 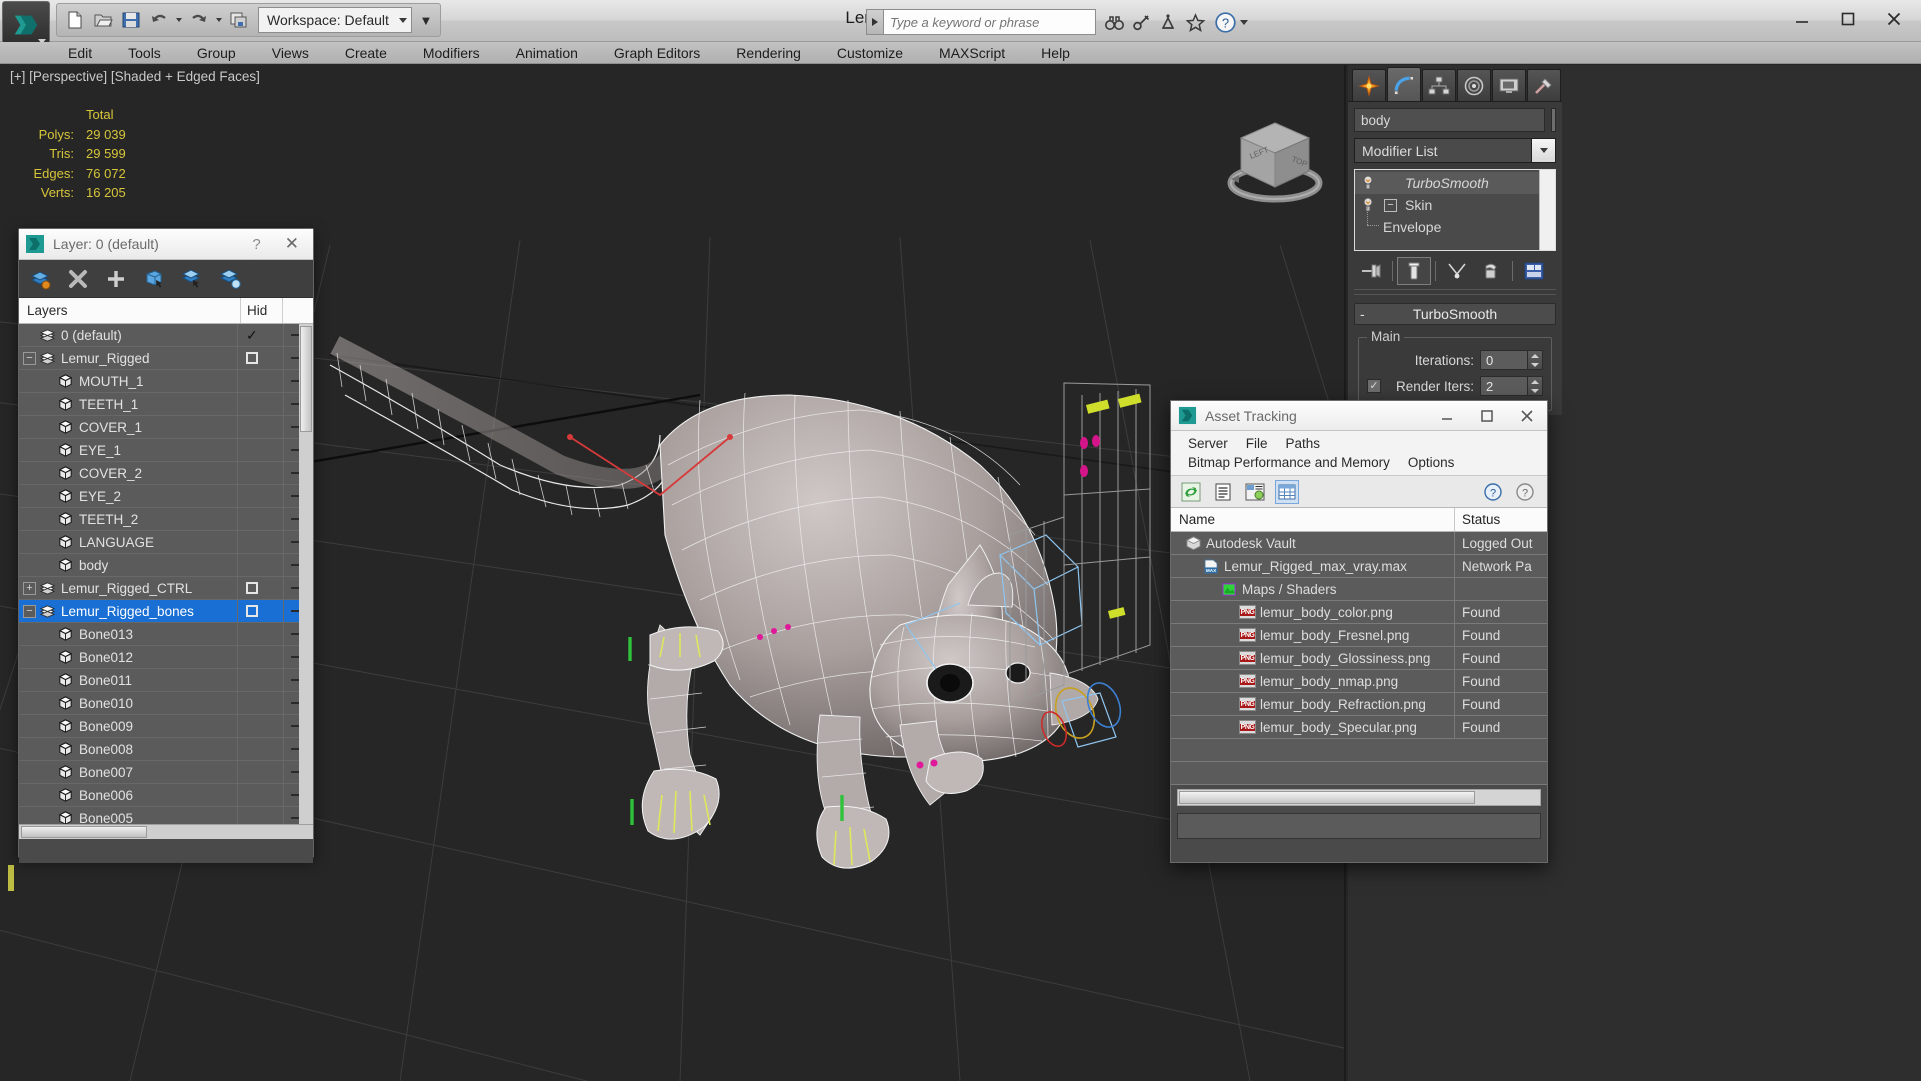 I want to click on param-spinner: 0, so click(x=1511, y=360).